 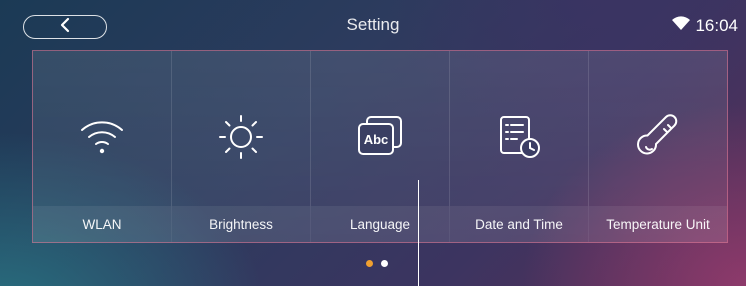 What do you see at coordinates (241, 224) in the screenshot?
I see `tile-label: Brightness` at bounding box center [241, 224].